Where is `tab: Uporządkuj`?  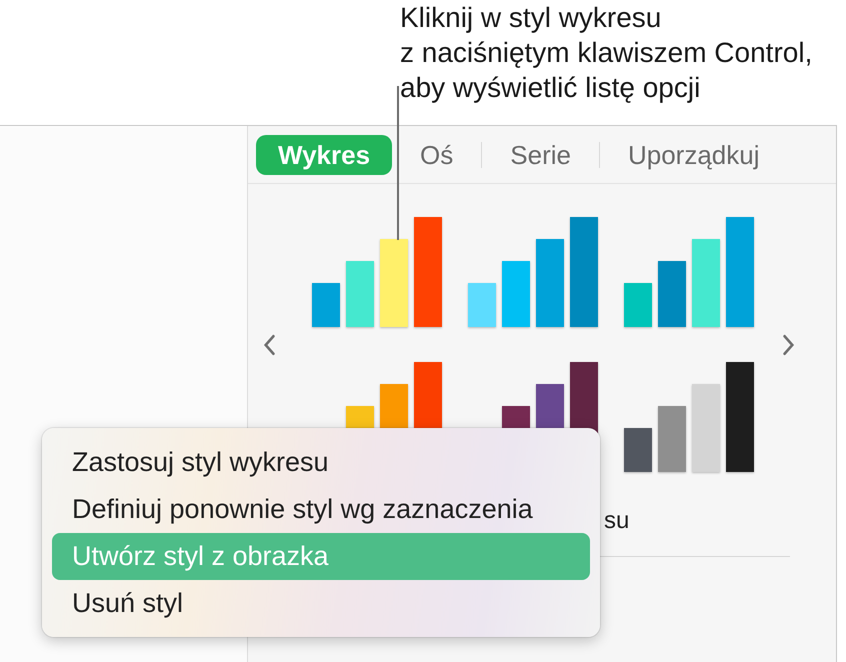
tab: Uporządkuj is located at coordinates (694, 154).